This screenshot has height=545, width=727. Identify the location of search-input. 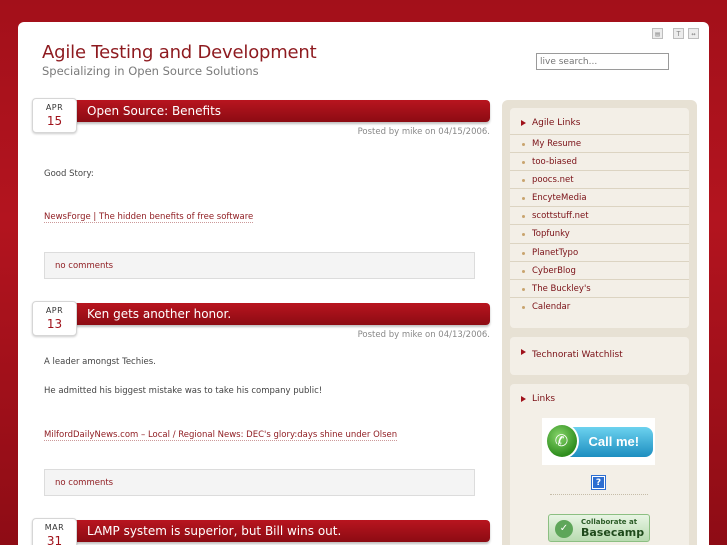
(602, 61).